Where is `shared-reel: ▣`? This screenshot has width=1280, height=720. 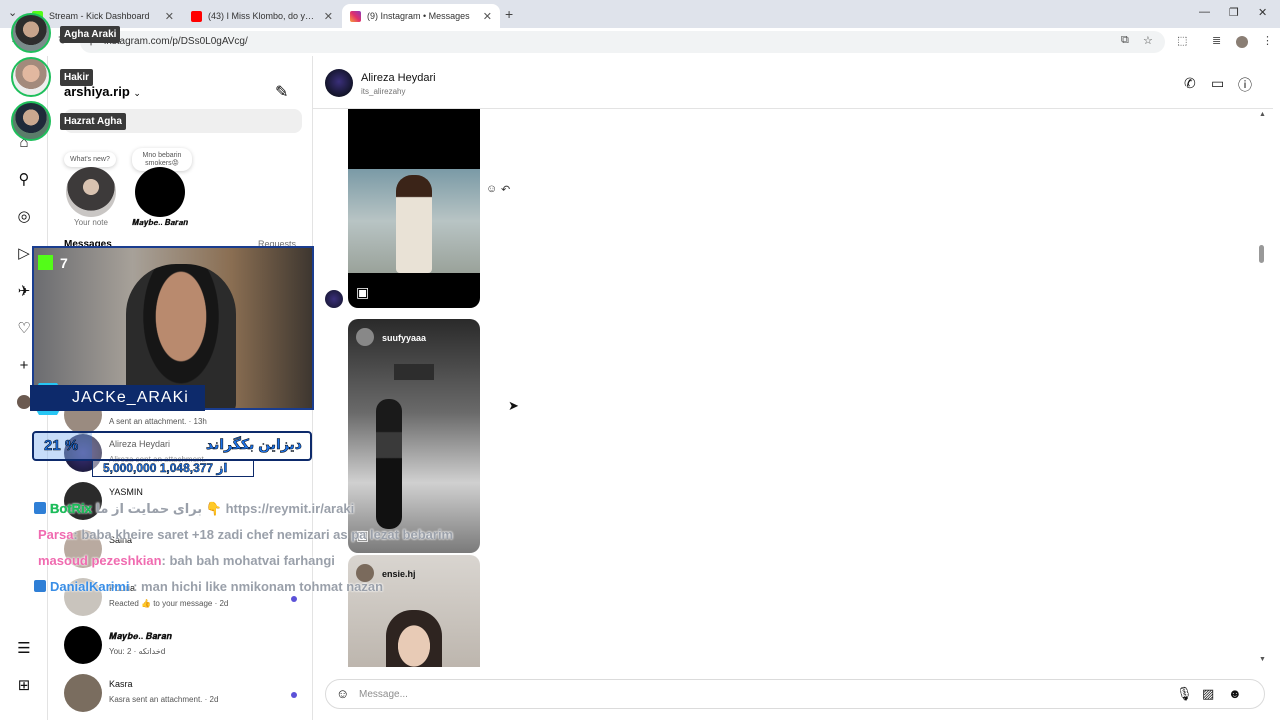 shared-reel: ▣ is located at coordinates (414, 208).